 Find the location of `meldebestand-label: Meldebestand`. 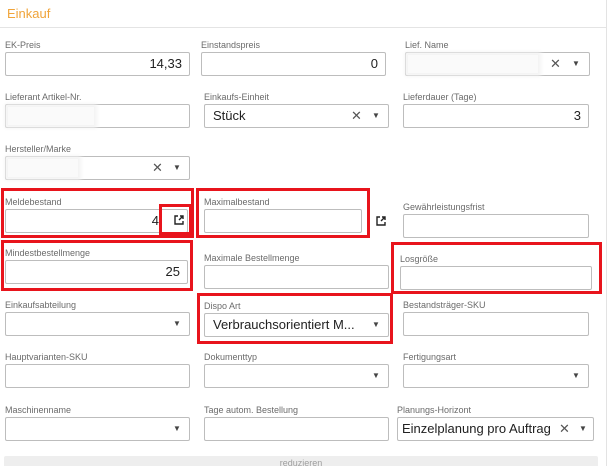

meldebestand-label: Meldebestand is located at coordinates (33, 202).